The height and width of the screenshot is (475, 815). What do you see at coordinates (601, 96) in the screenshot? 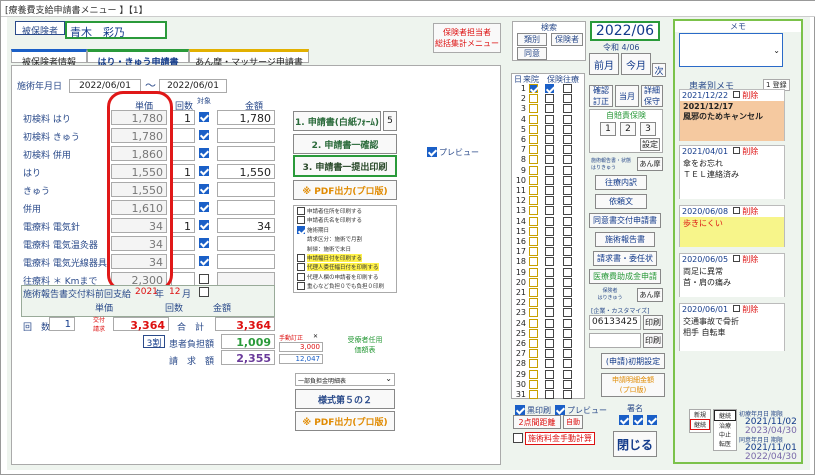
I see `confirm-button: 確認 訂正` at bounding box center [601, 96].